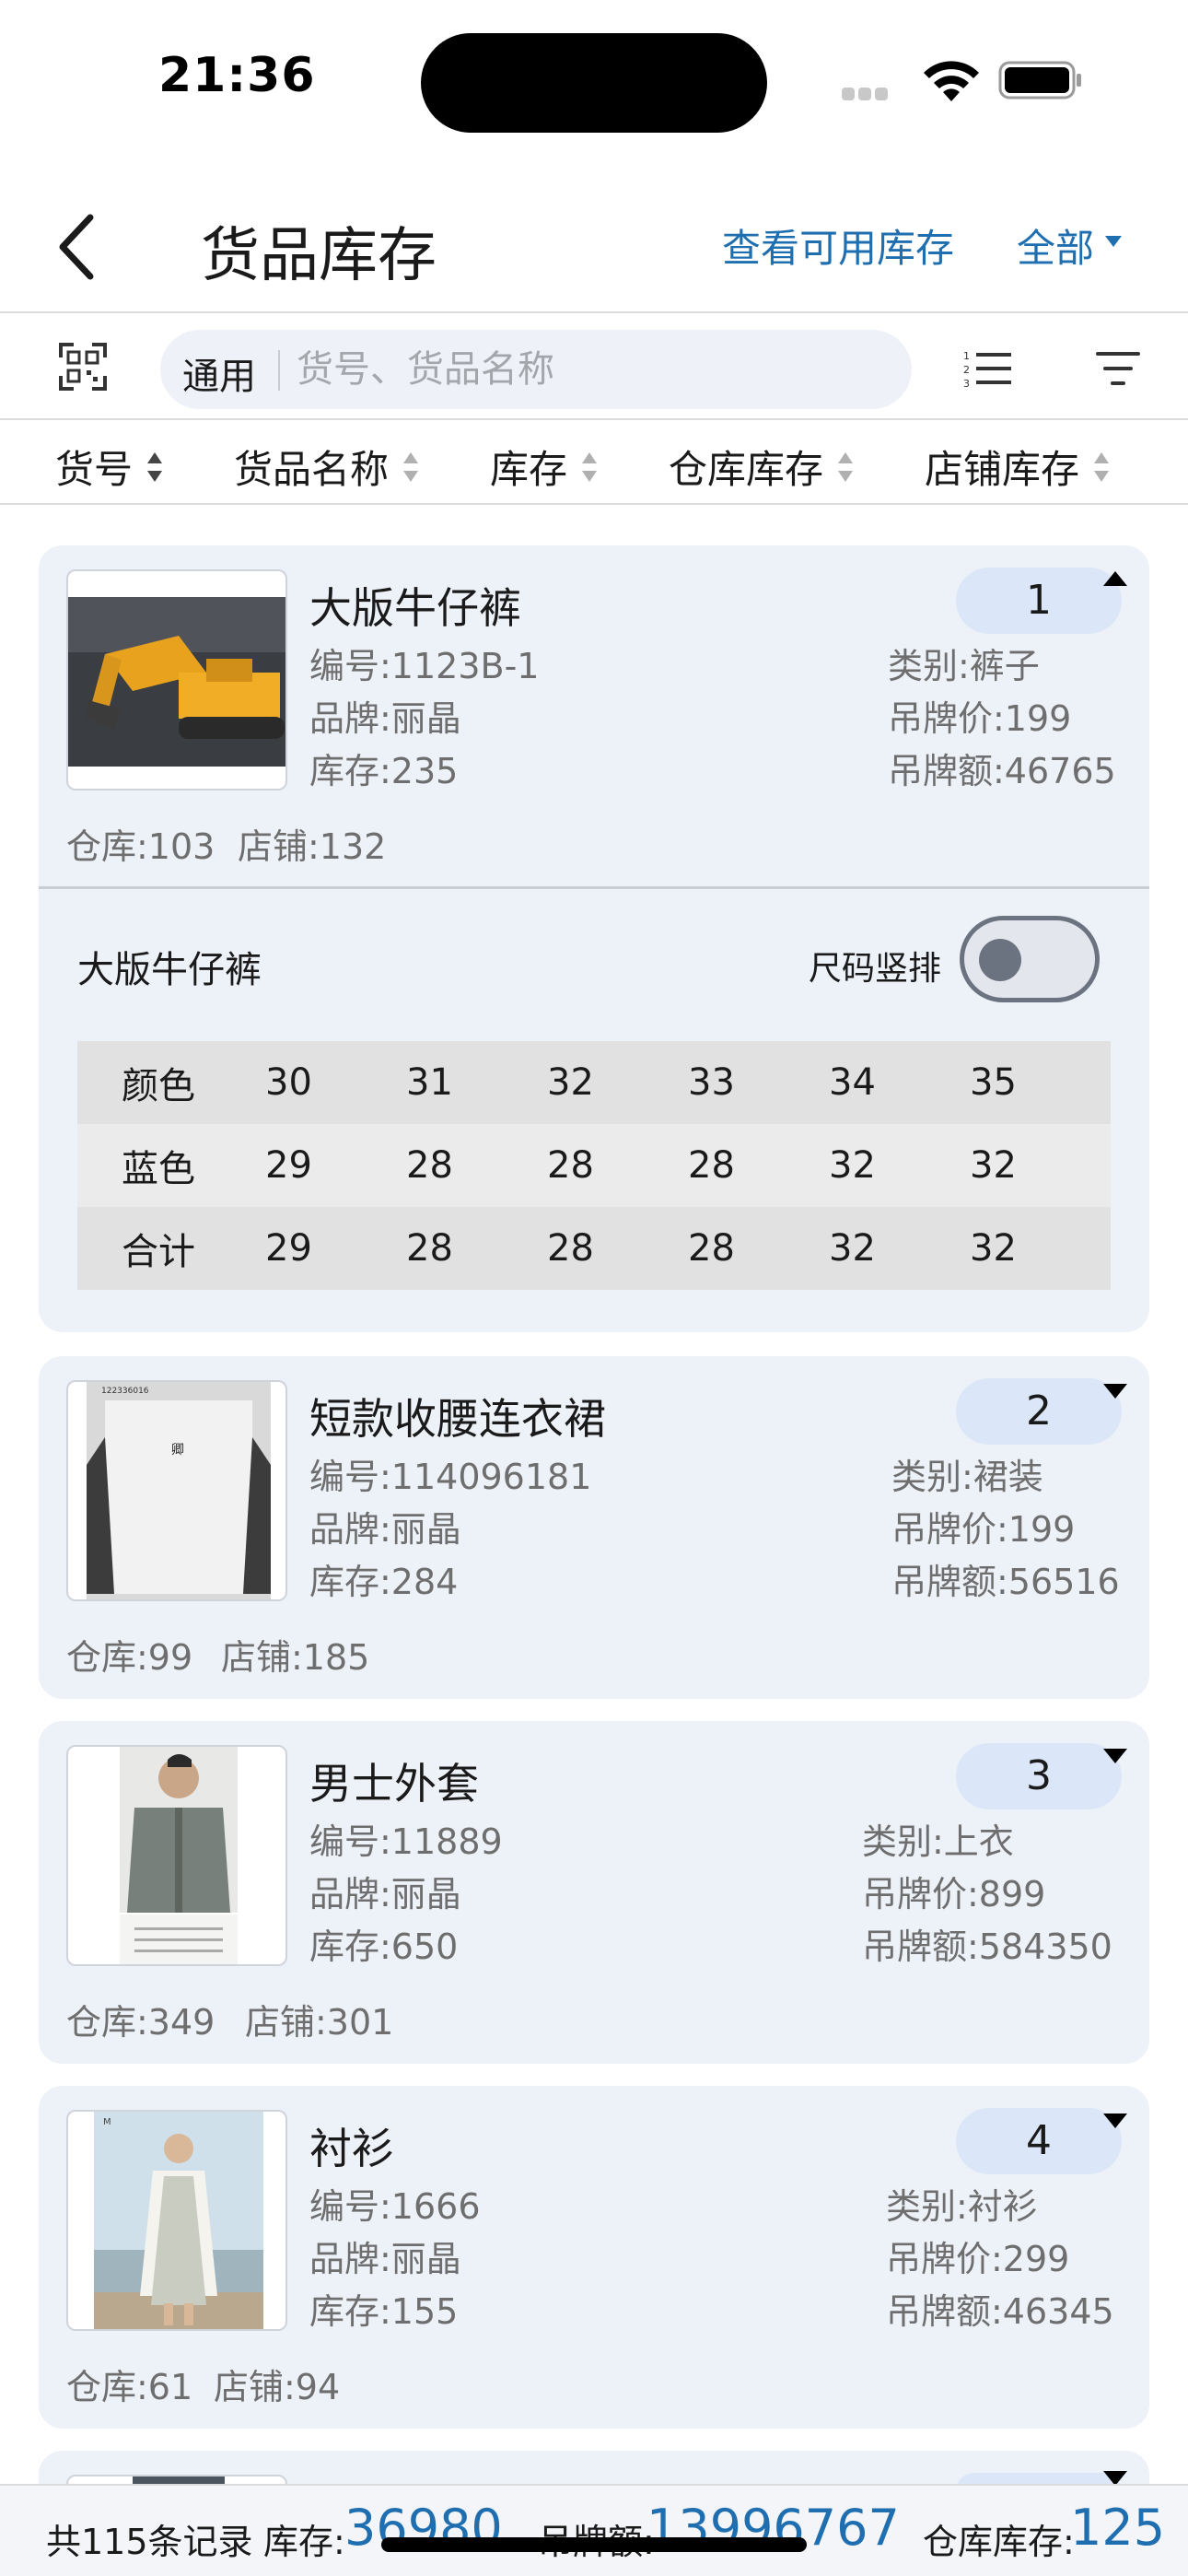 Image resolution: width=1188 pixels, height=2576 pixels. What do you see at coordinates (319, 2022) in the screenshot?
I see `store-stock: 店铺:301` at bounding box center [319, 2022].